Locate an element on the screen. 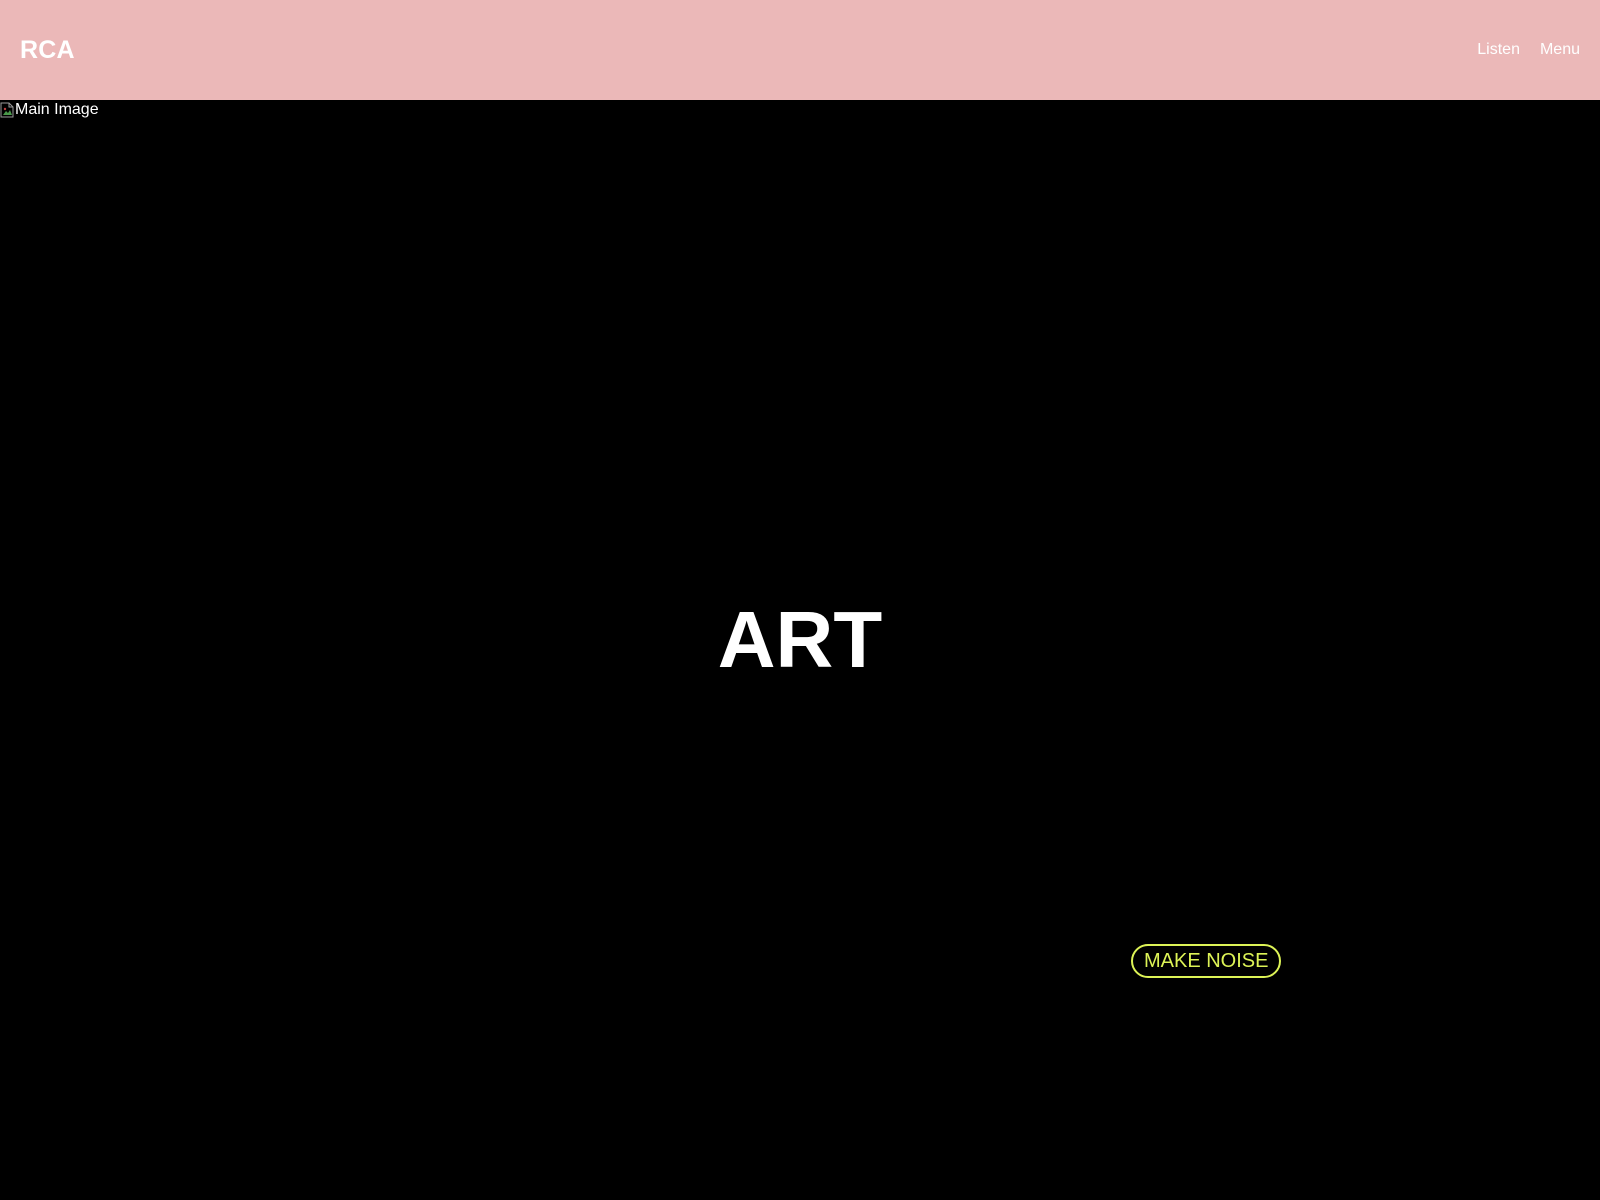 The height and width of the screenshot is (1200, 1600). hero-headline: ART is located at coordinates (800, 639).